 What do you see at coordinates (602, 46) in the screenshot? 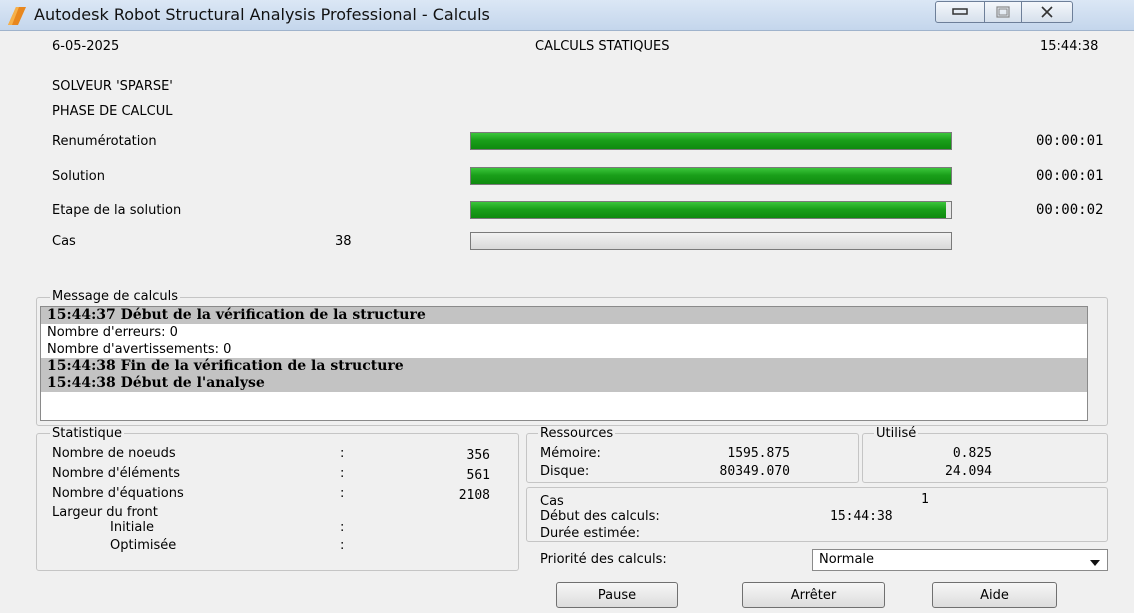
I see `calc-heading: CALCULS STATIQUES` at bounding box center [602, 46].